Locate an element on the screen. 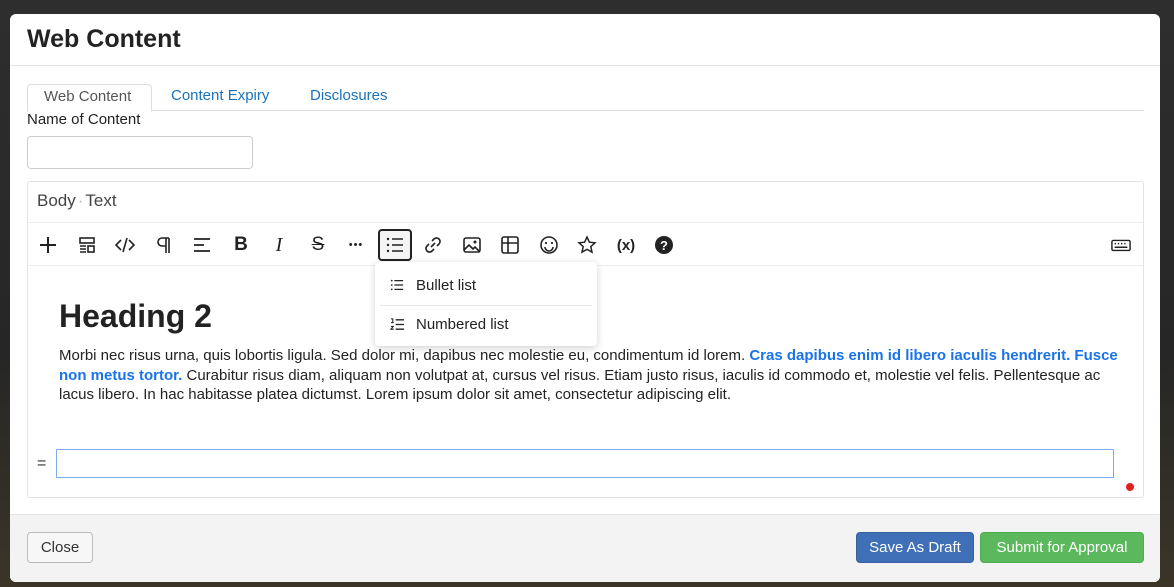  modal-title: Web Content is located at coordinates (104, 39).